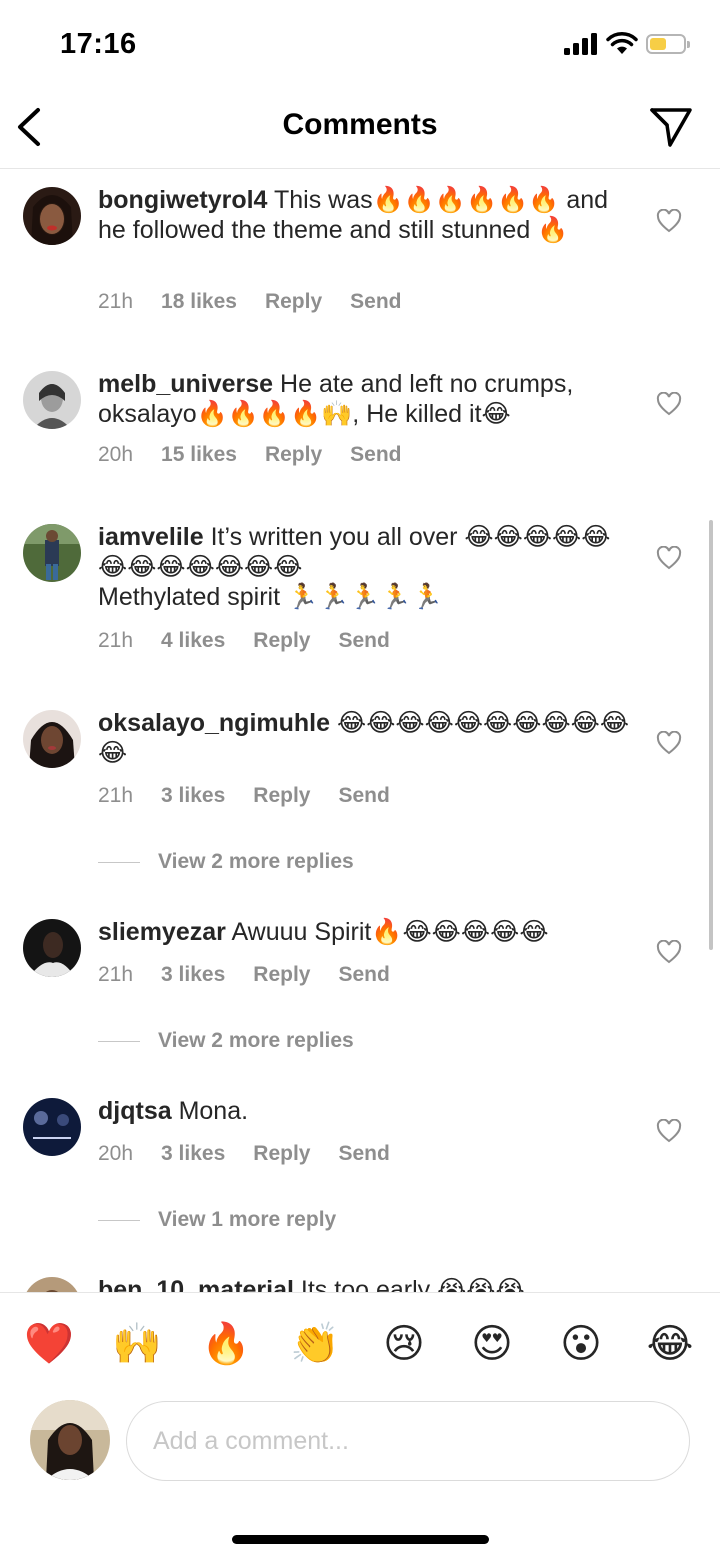 This screenshot has height=1559, width=720. What do you see at coordinates (711, 735) in the screenshot?
I see `scrollbar` at bounding box center [711, 735].